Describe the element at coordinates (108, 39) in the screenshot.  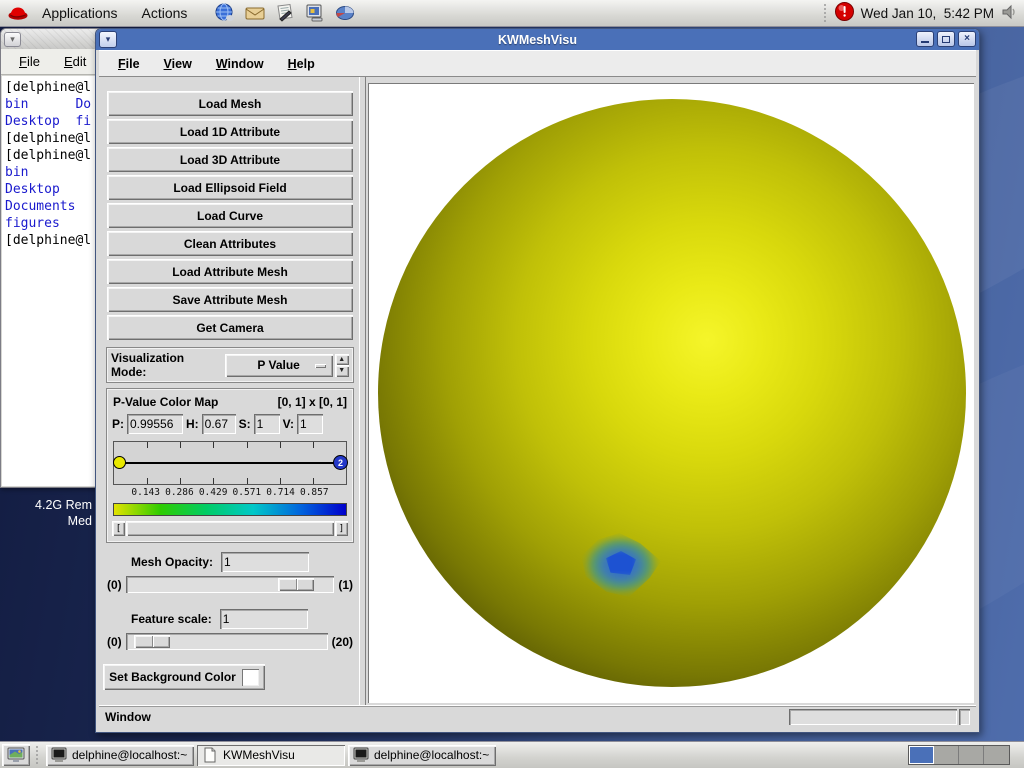
I see `app-window-menu-icon: ▾` at that location.